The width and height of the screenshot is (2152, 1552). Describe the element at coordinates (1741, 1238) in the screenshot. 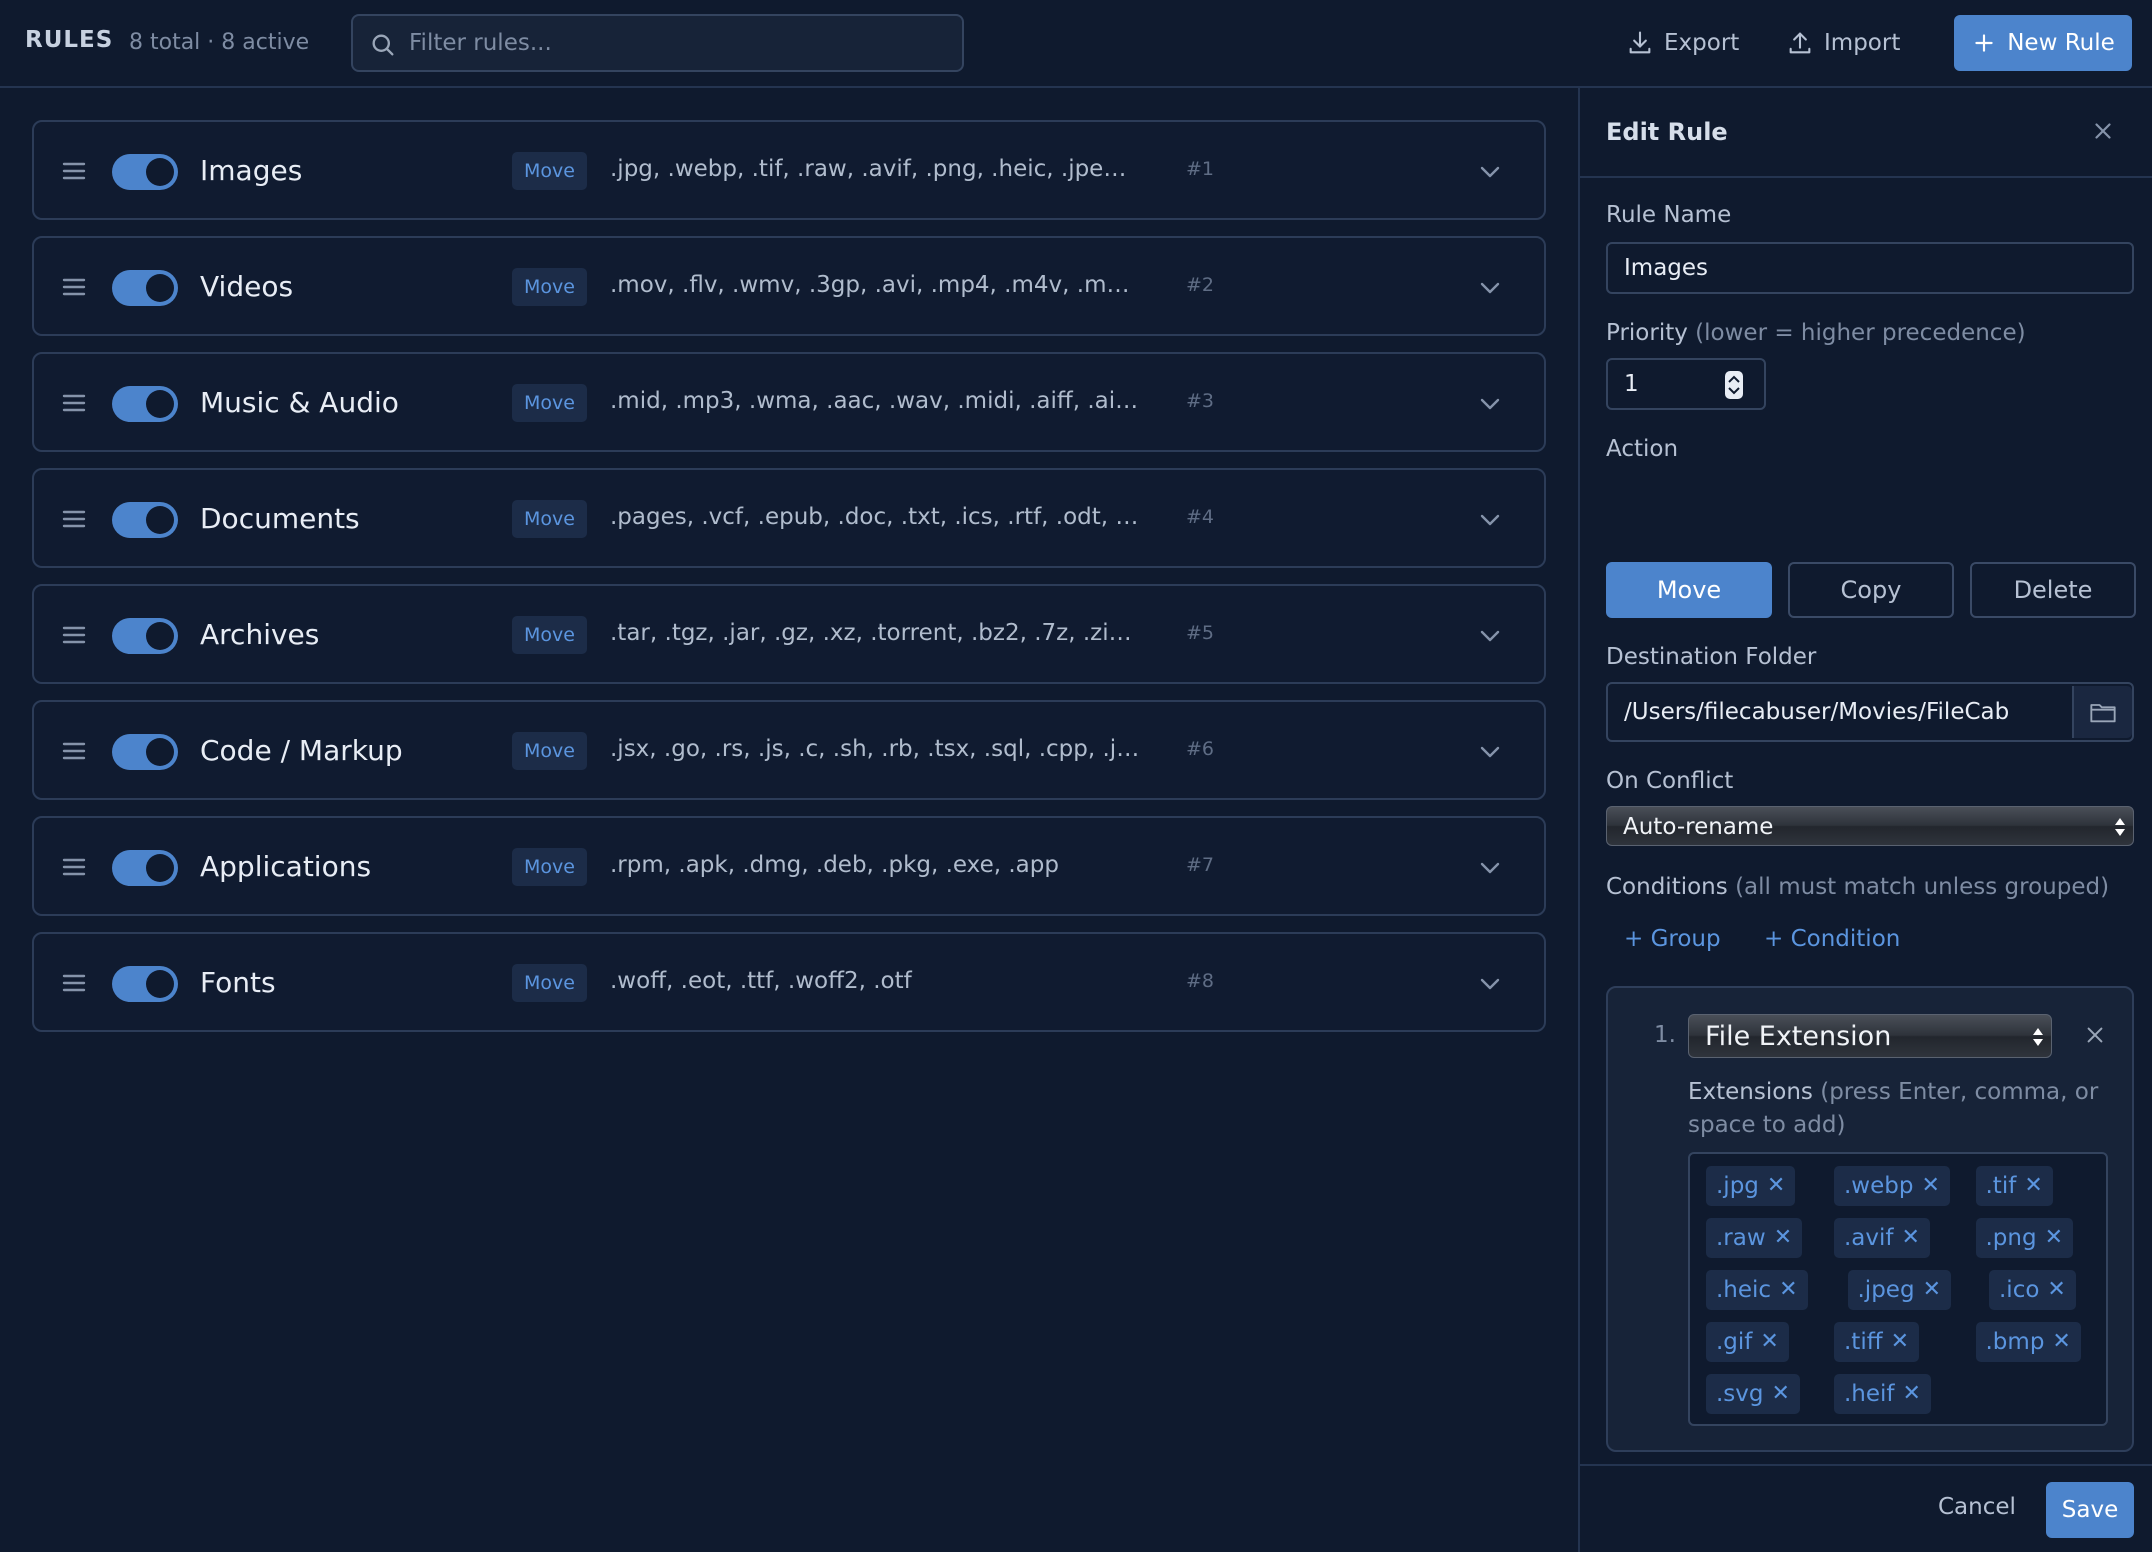

I see `extension-tag-label: .raw` at that location.